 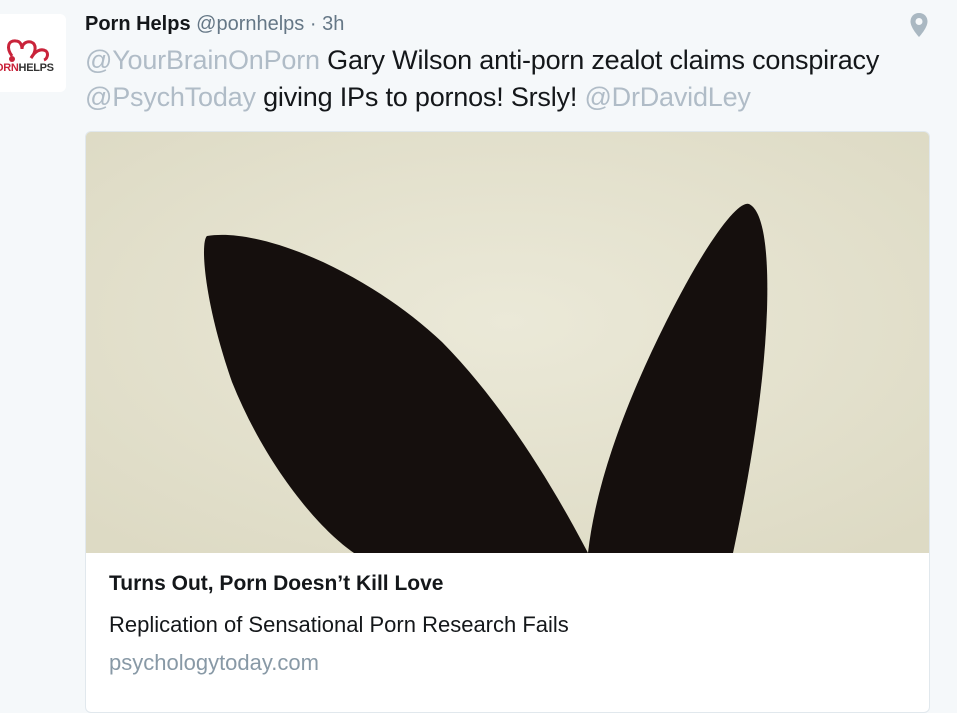 What do you see at coordinates (333, 24) in the screenshot?
I see `timestamp: 3h` at bounding box center [333, 24].